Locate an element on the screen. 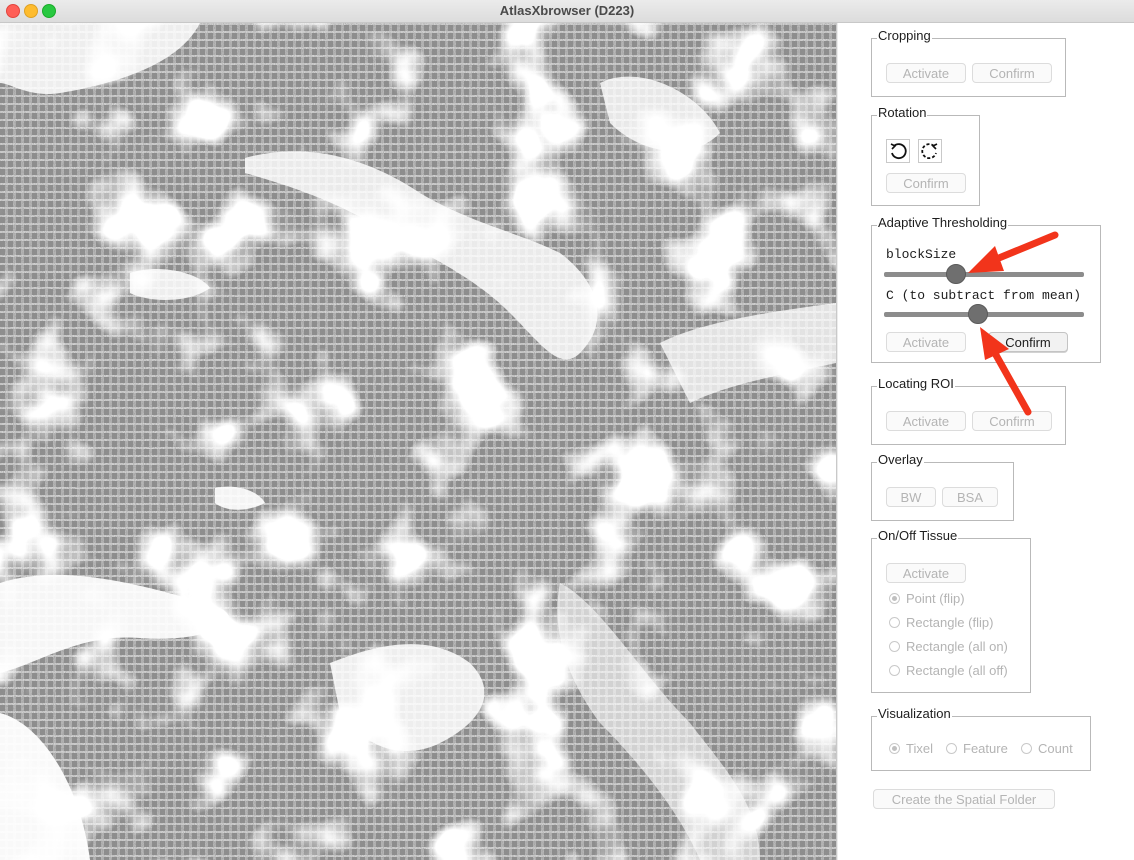  cropping-activate-button: Activate is located at coordinates (926, 73).